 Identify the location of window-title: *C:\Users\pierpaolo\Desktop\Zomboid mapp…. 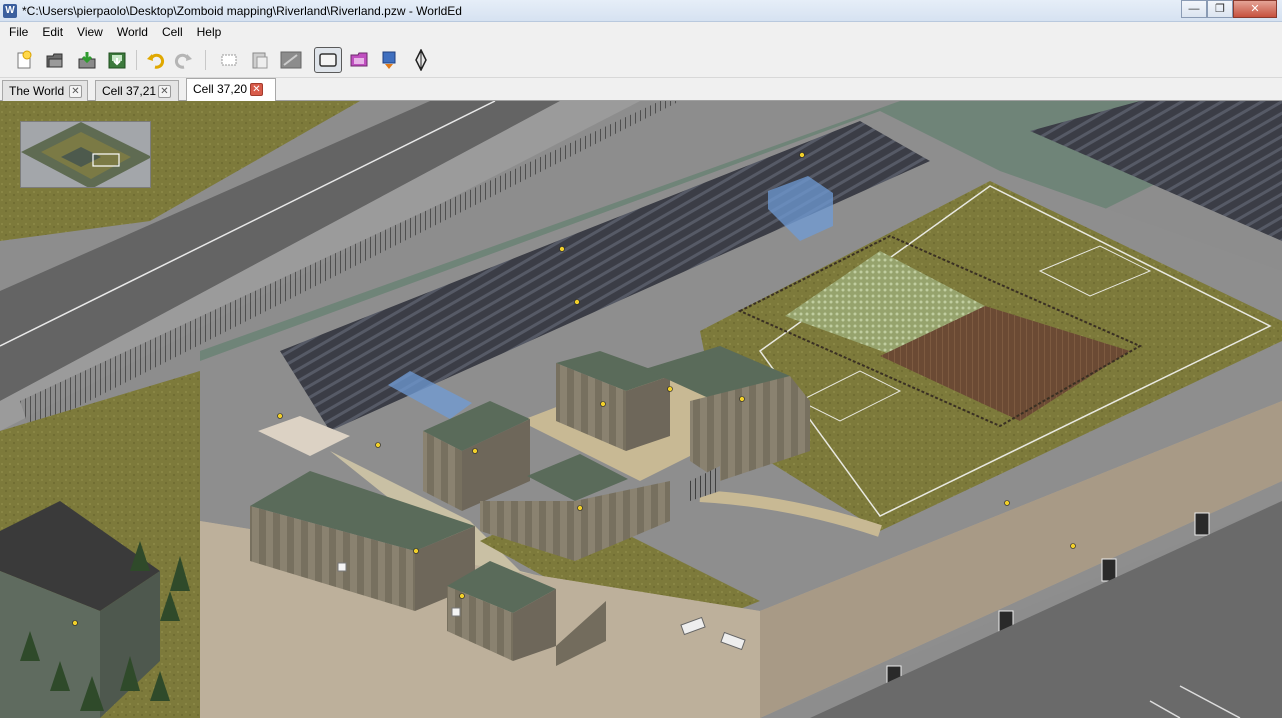
(242, 11).